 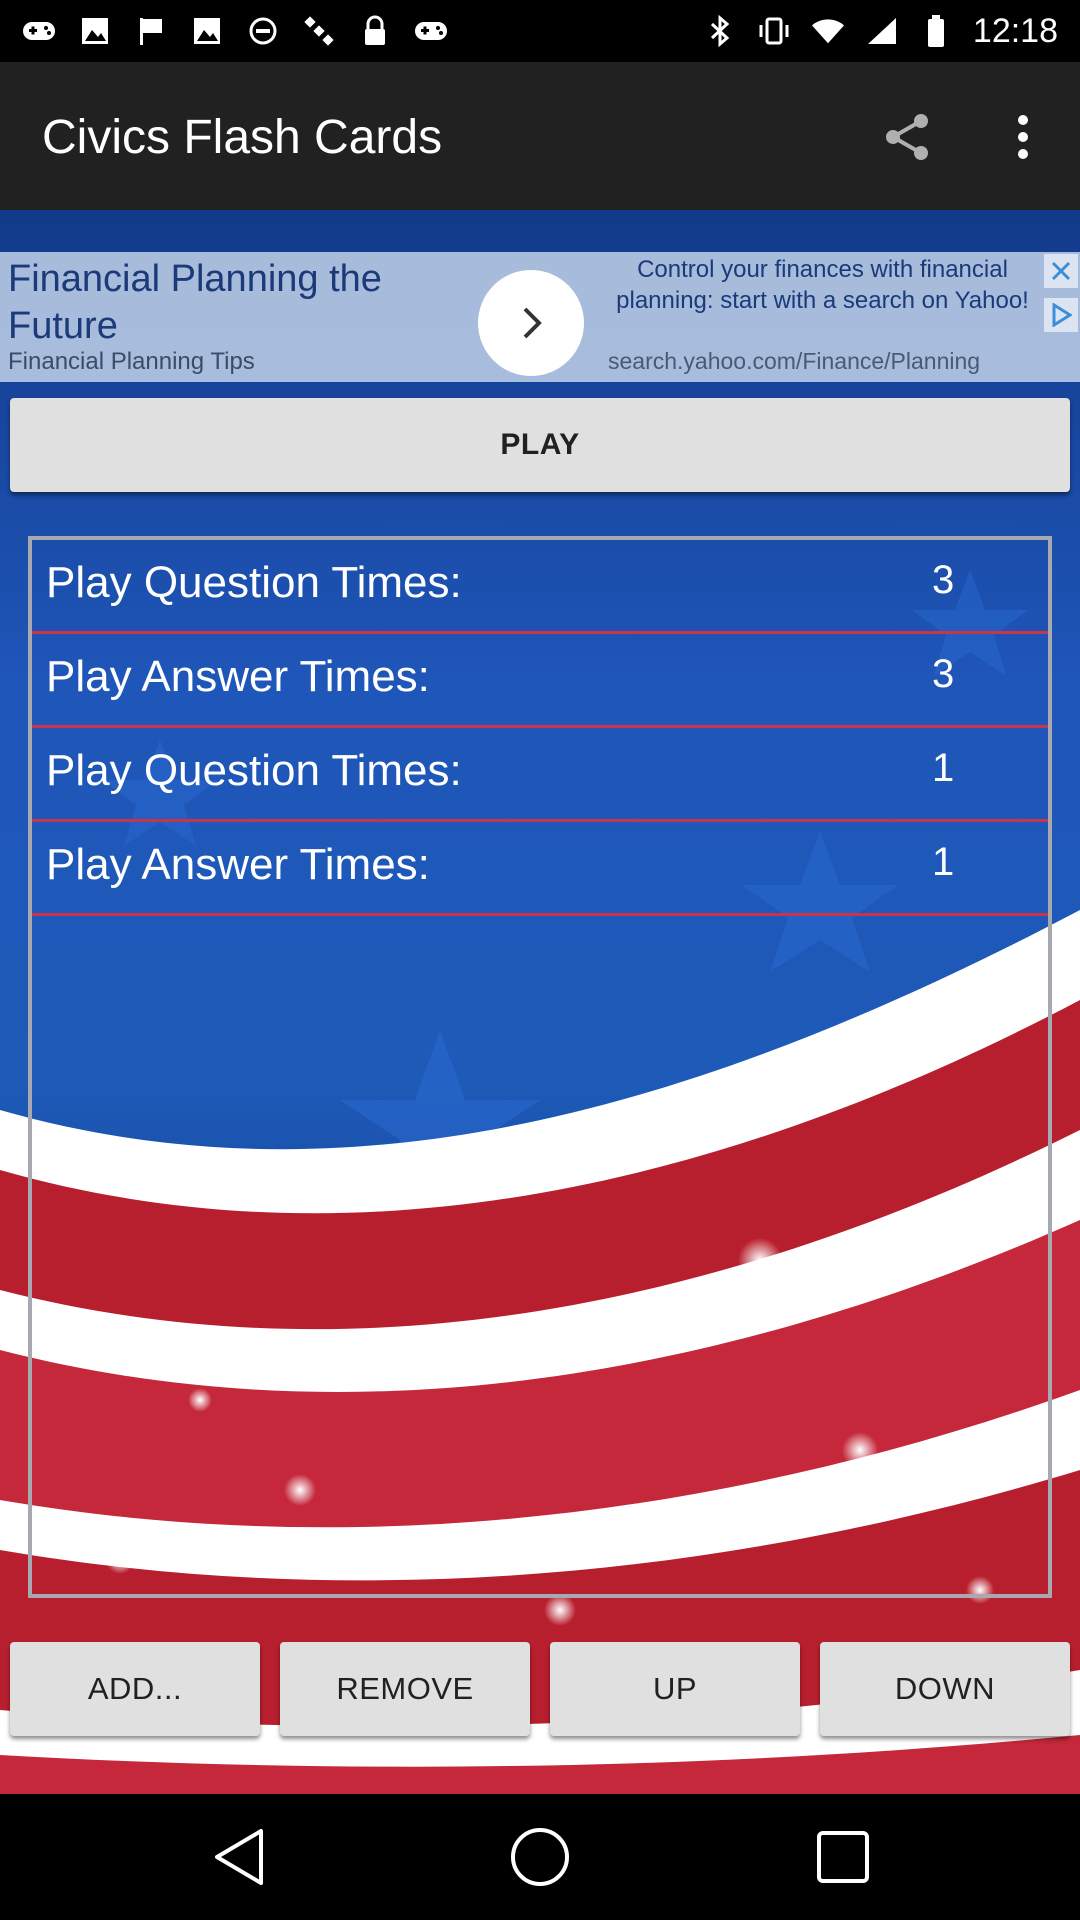 I want to click on chevron-right-icon, so click(x=531, y=323).